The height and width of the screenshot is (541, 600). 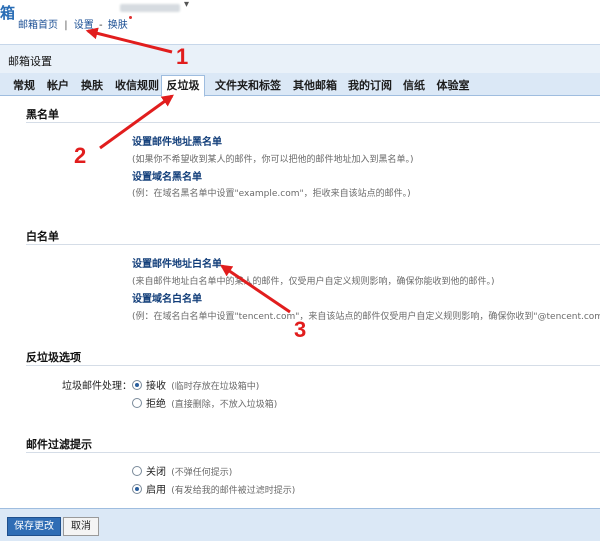 What do you see at coordinates (137, 85) in the screenshot?
I see `tab-receive-rules: 收信规则` at bounding box center [137, 85].